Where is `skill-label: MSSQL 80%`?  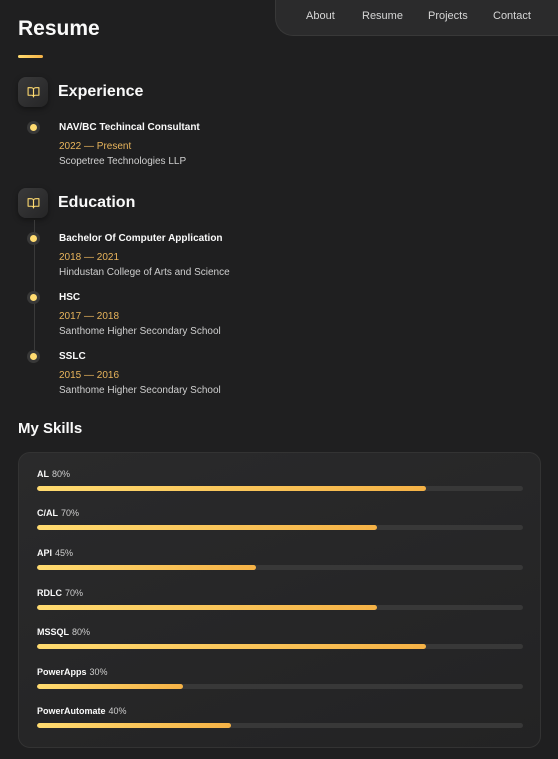
skill-label: MSSQL 80% is located at coordinates (63, 632).